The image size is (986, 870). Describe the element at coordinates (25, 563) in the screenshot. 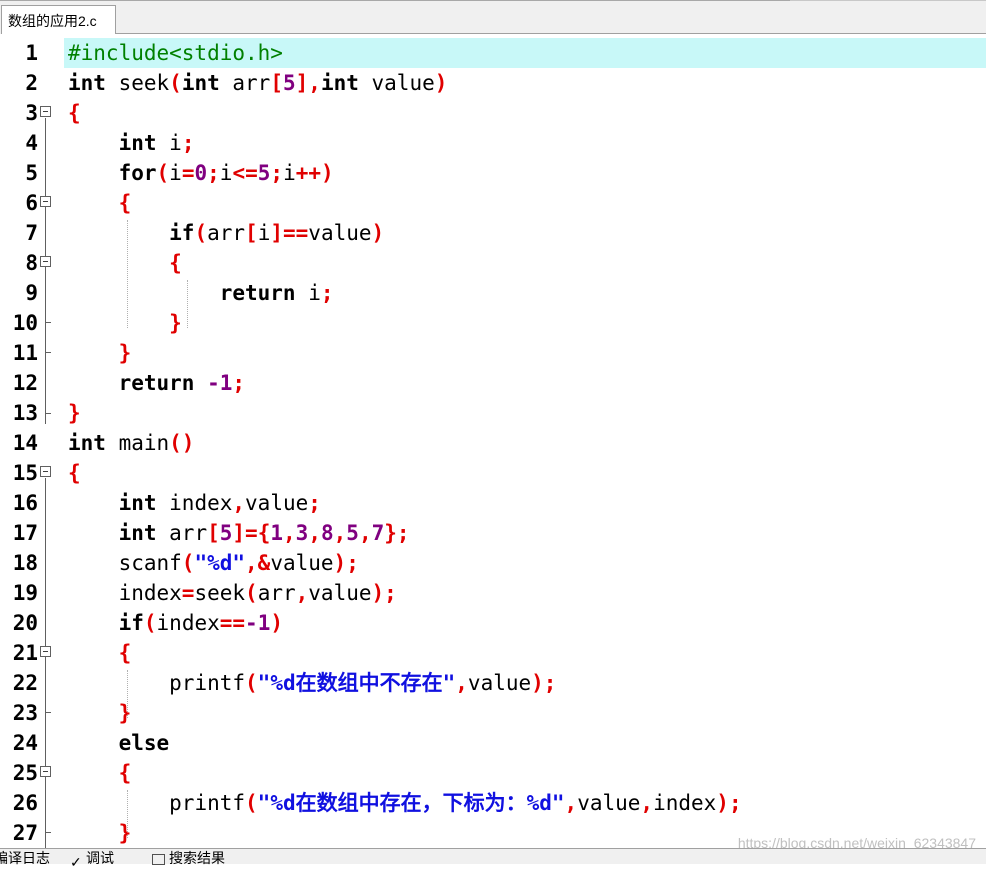

I see `line-number: 18` at that location.